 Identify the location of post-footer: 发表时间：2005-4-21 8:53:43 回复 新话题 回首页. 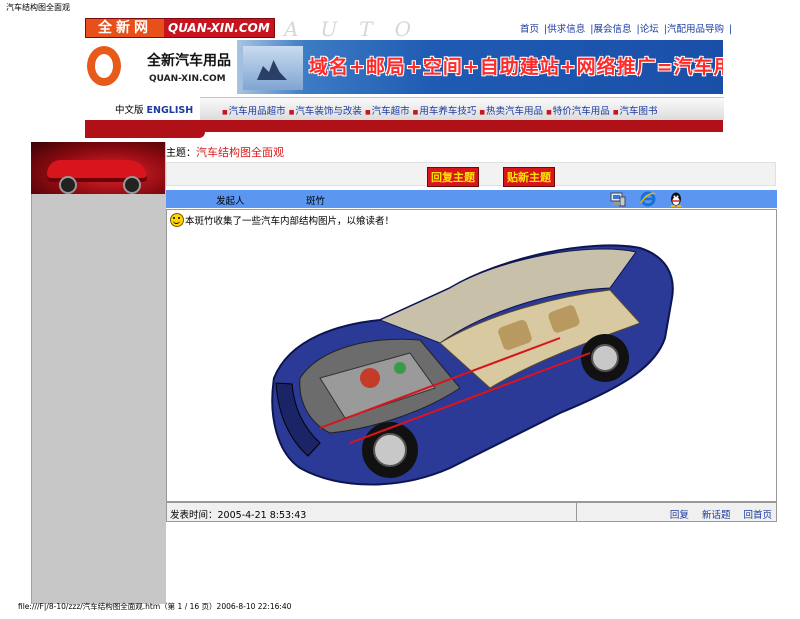
(471, 512).